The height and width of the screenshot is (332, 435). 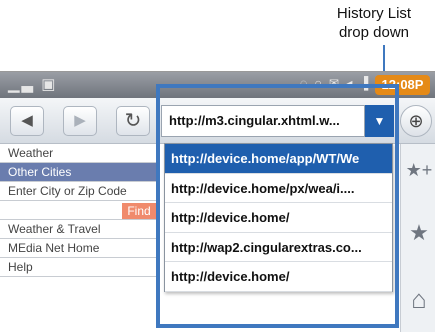 I want to click on back-arrow-icon: ◀, so click(x=27, y=120).